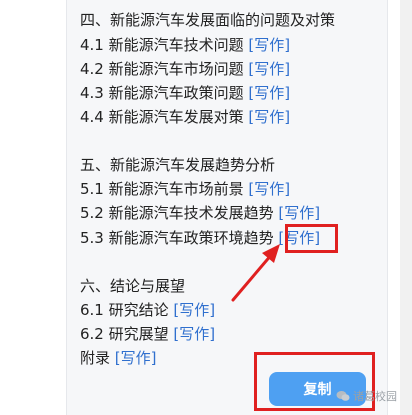  What do you see at coordinates (343, 396) in the screenshot?
I see `wechat-icon` at bounding box center [343, 396].